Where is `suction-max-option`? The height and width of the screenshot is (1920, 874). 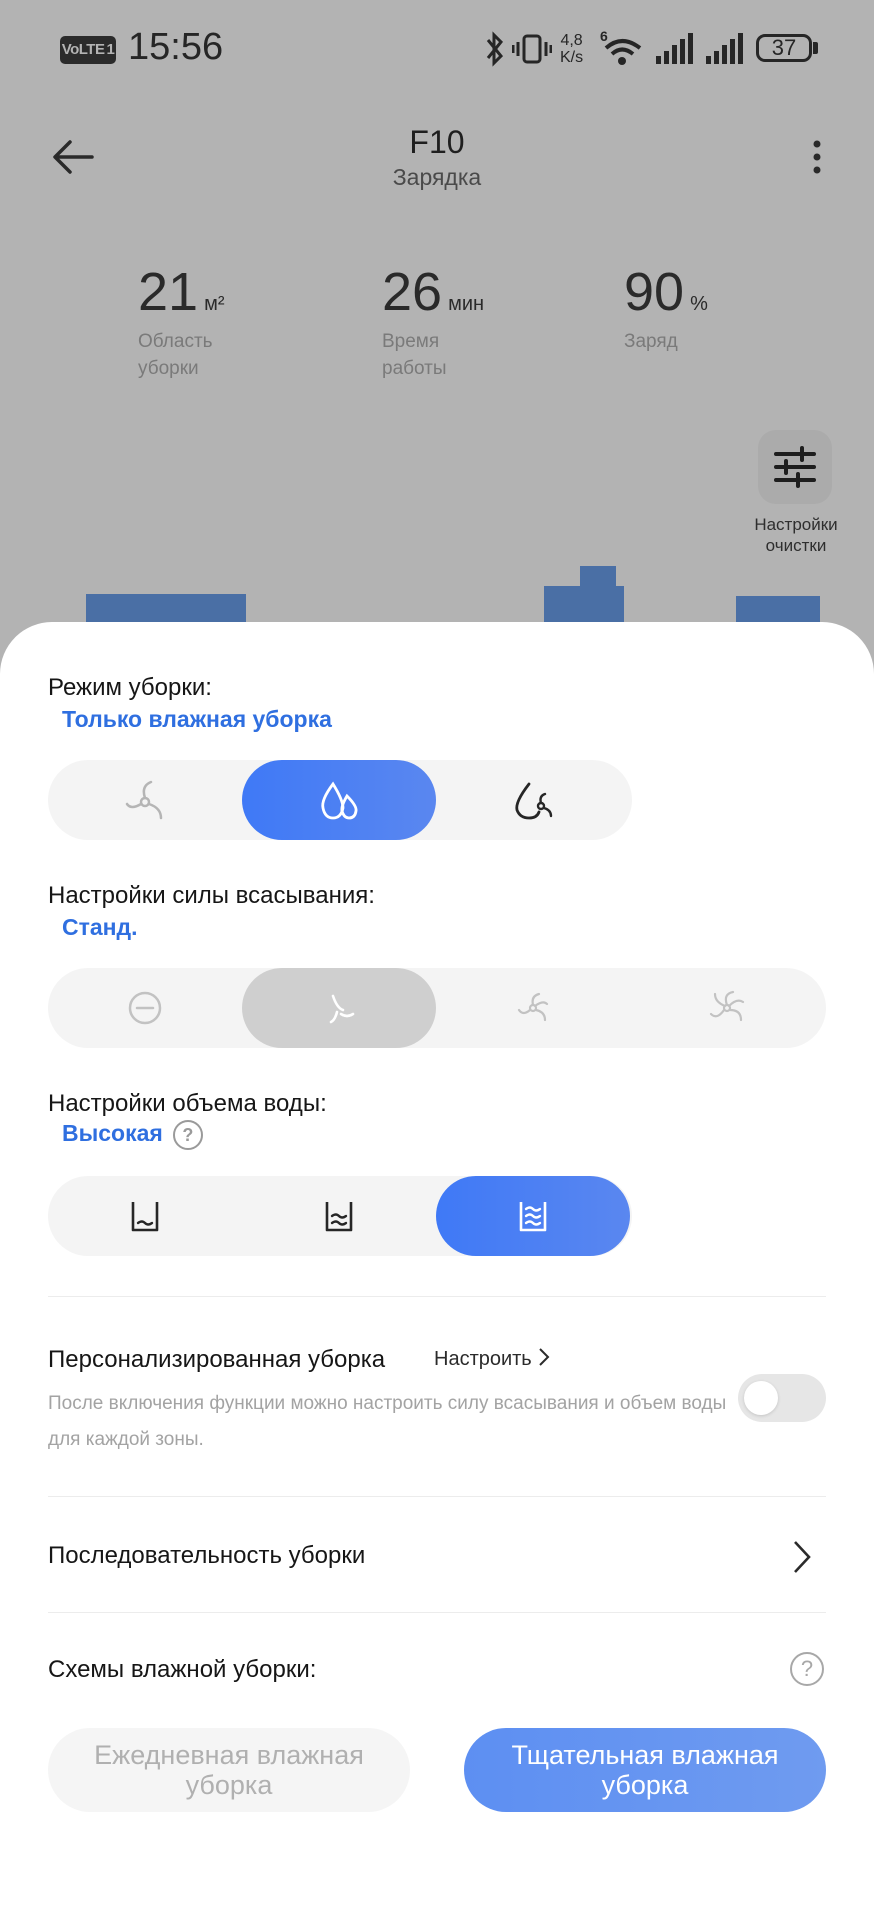
suction-max-option is located at coordinates (727, 1008).